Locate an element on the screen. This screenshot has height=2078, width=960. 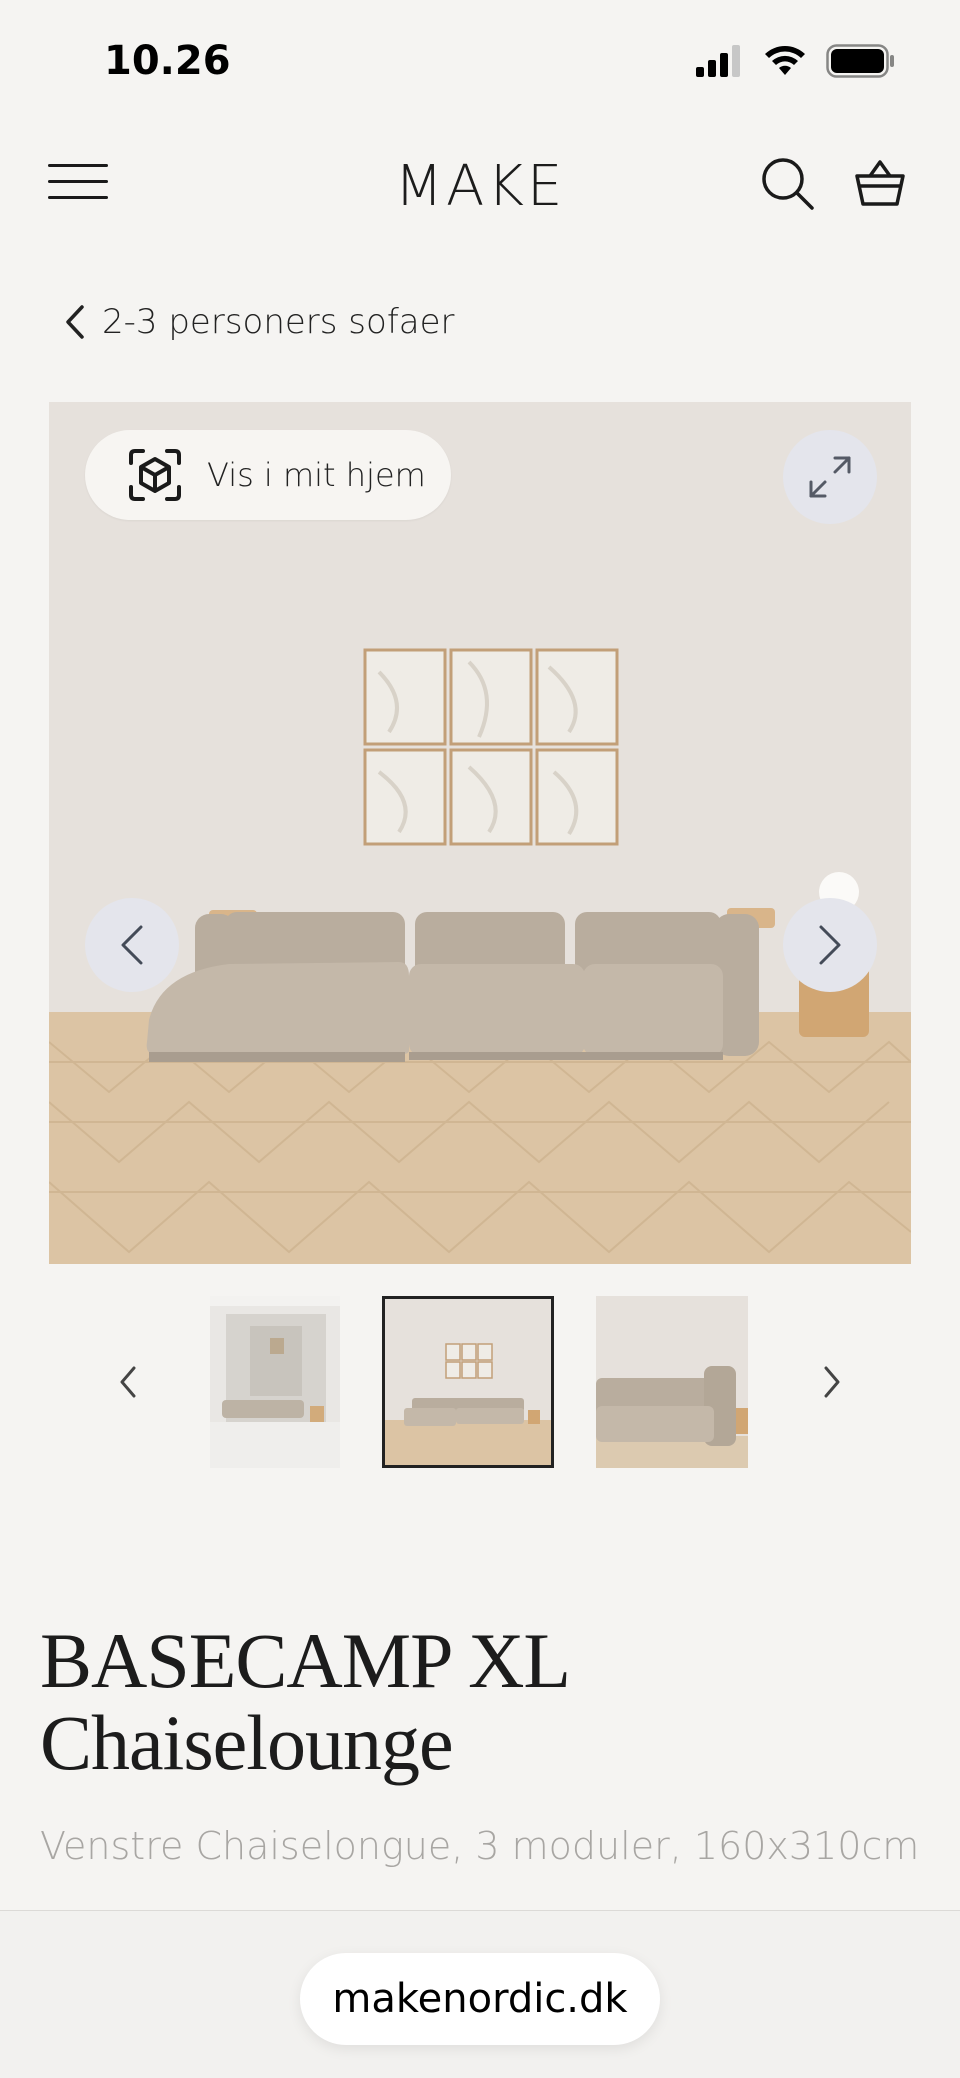
expand-icon is located at coordinates (830, 477).